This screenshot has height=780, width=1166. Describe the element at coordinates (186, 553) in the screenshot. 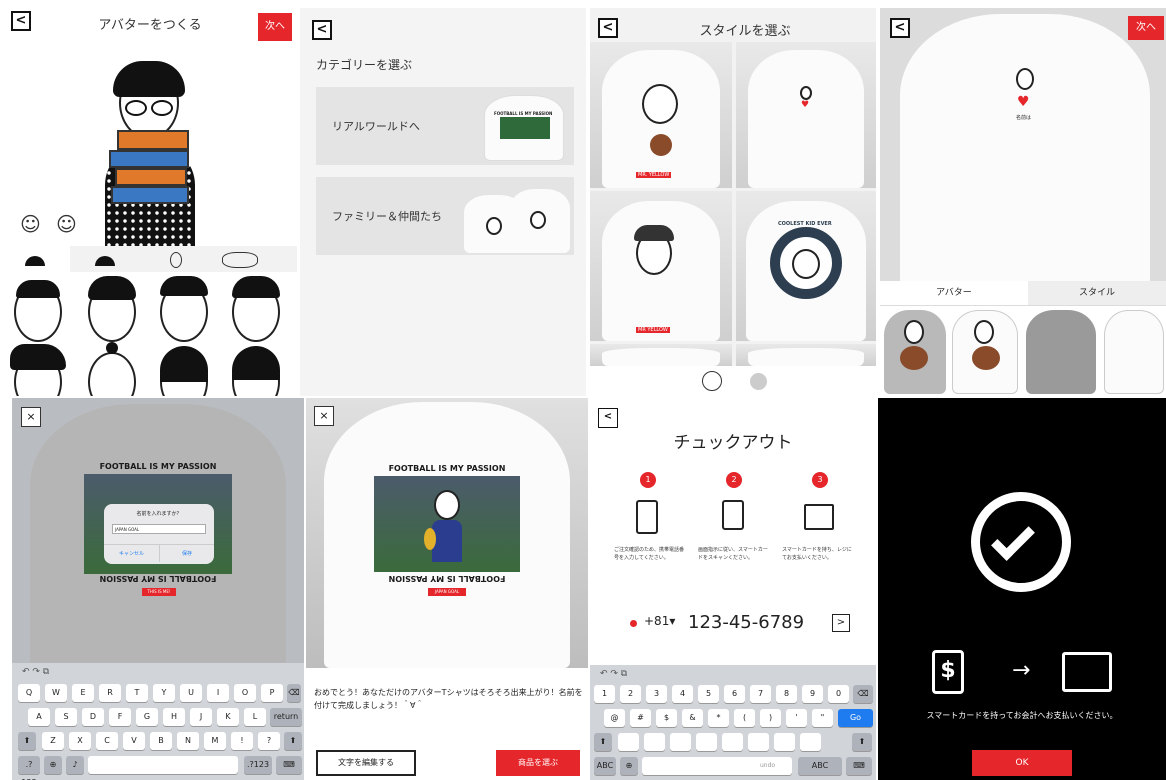

I see `save-button: 保存` at that location.